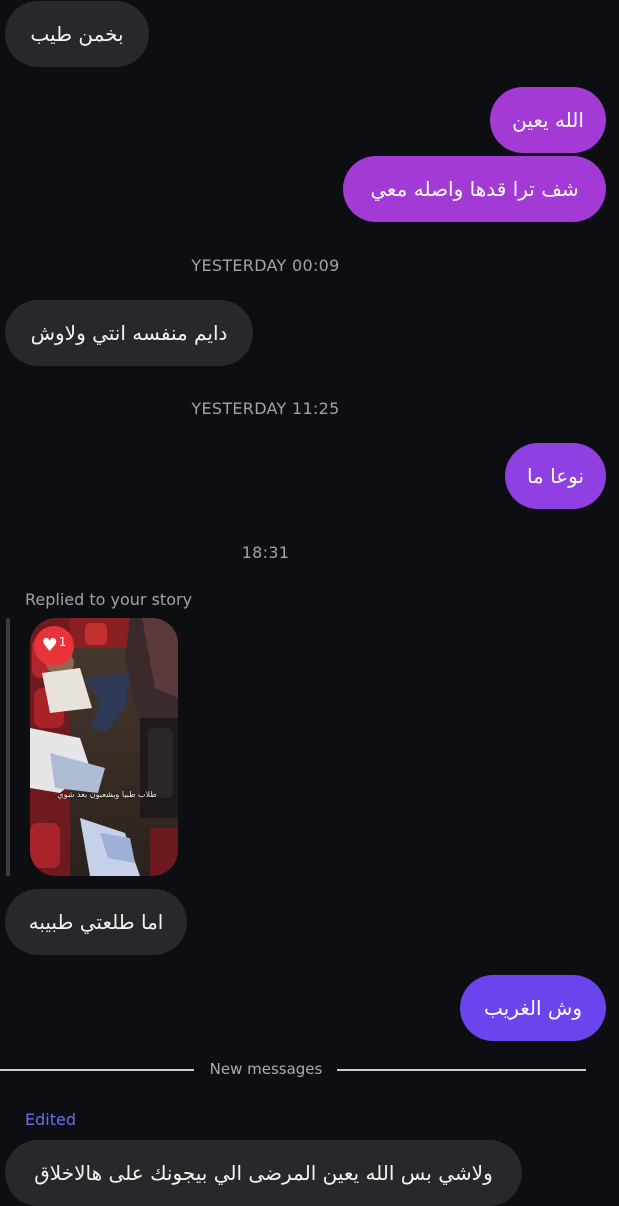  Describe the element at coordinates (109, 599) in the screenshot. I see `story-reply-label: Replied to your story` at that location.